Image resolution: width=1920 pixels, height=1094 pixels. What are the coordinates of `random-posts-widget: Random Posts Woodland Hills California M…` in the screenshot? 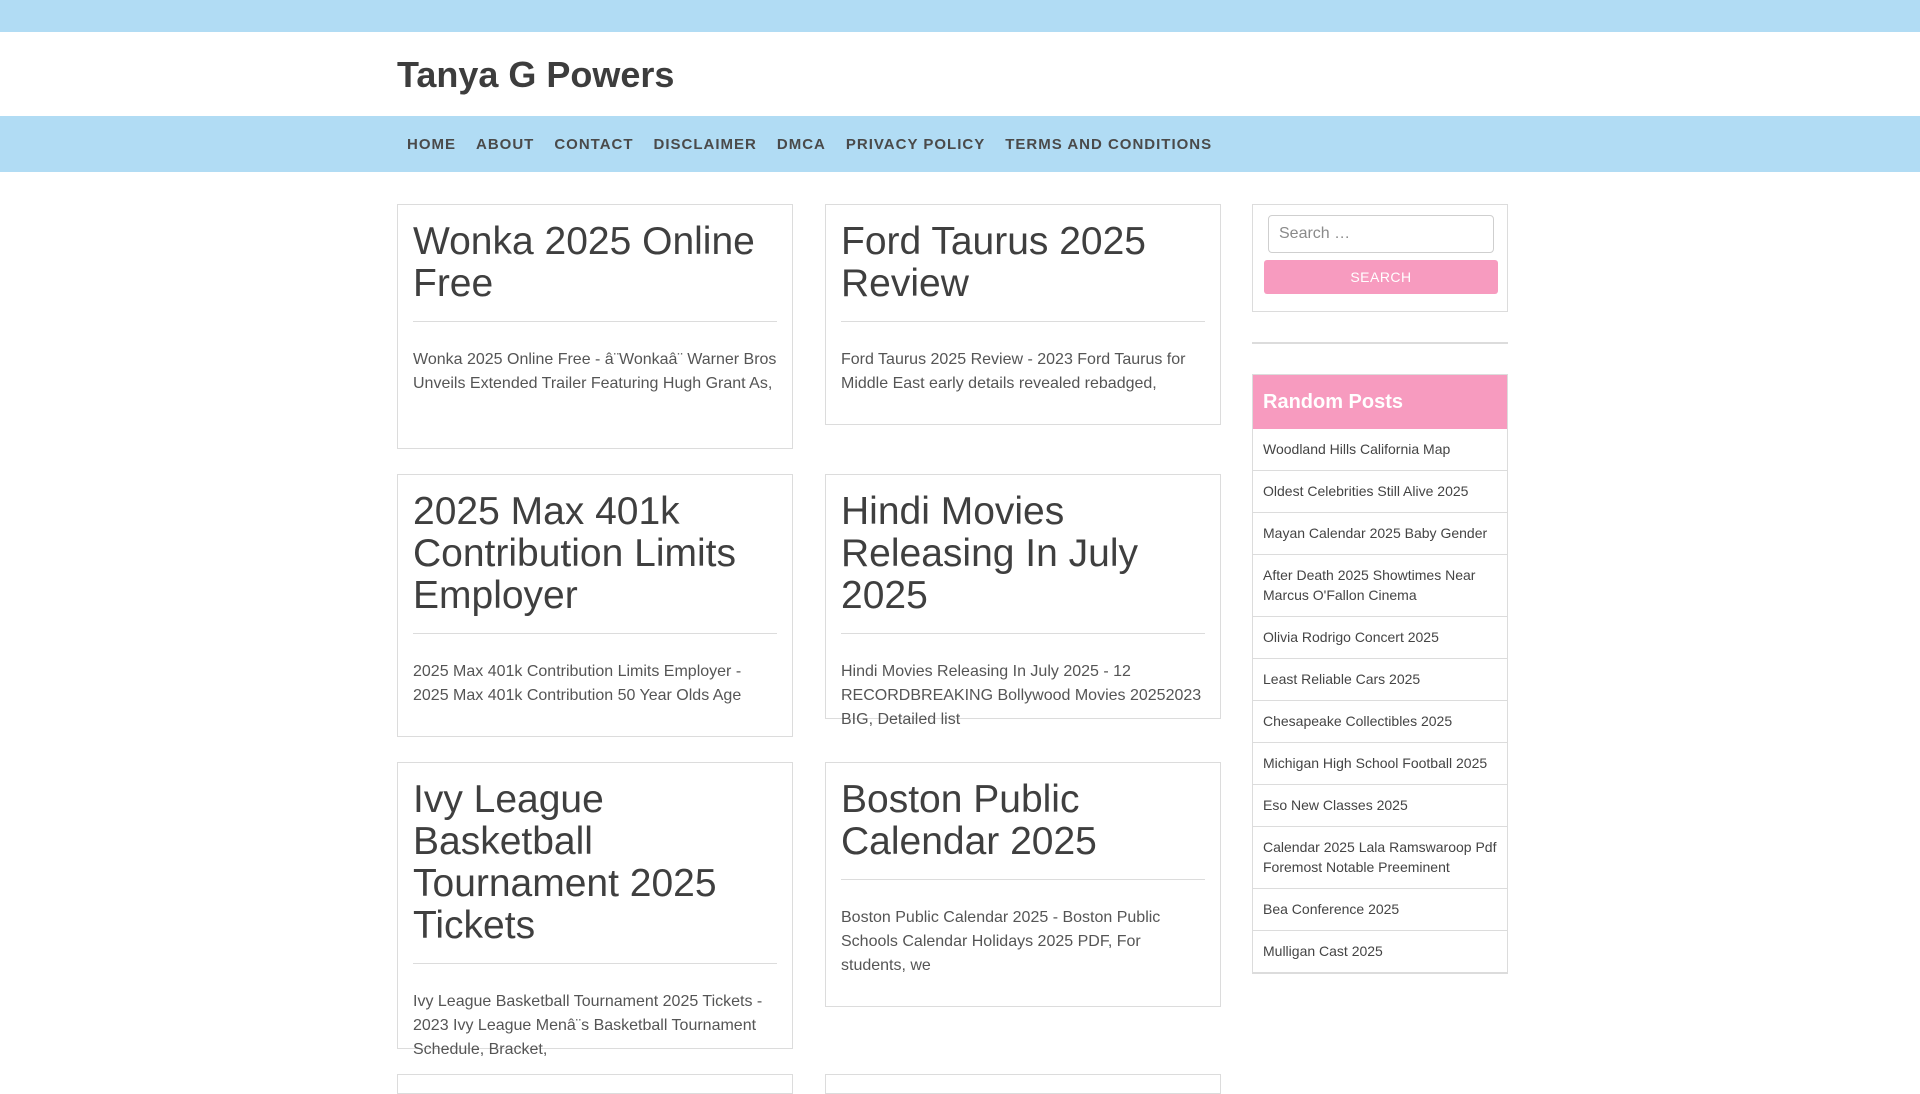 It's located at (1380, 674).